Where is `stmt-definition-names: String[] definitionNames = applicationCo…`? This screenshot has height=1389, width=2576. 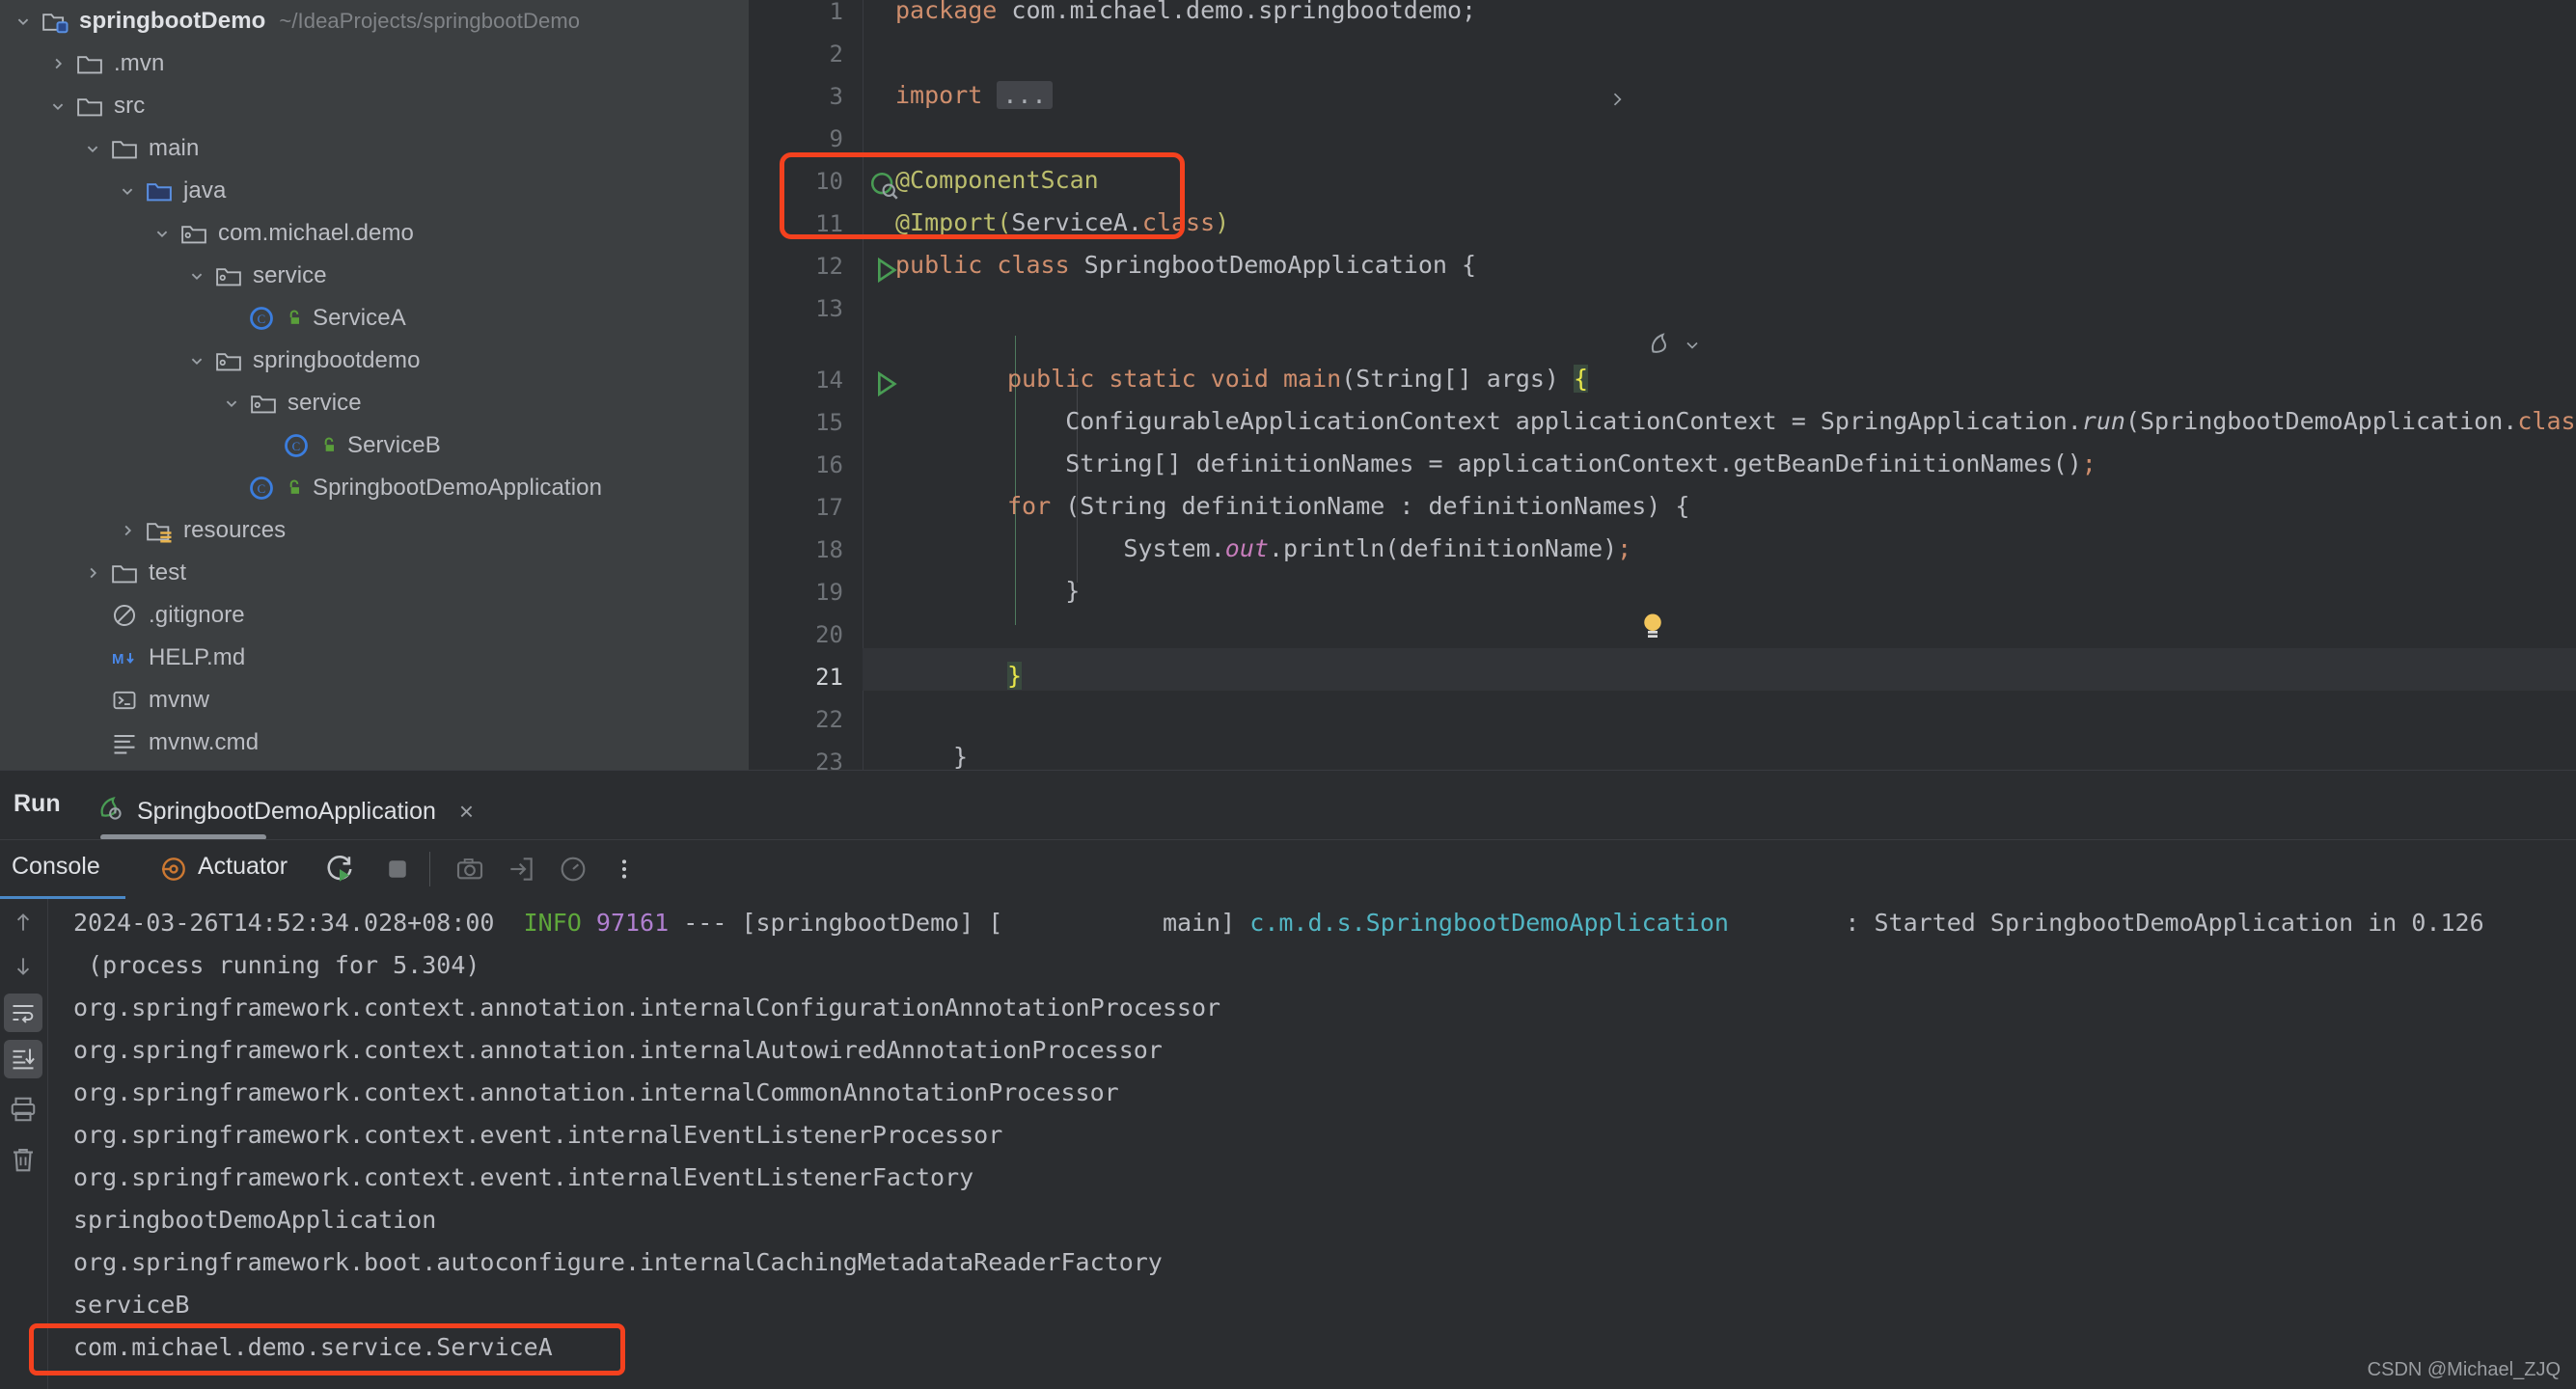
stmt-definition-names: String[] definitionNames = applicationCo… is located at coordinates (1545, 463).